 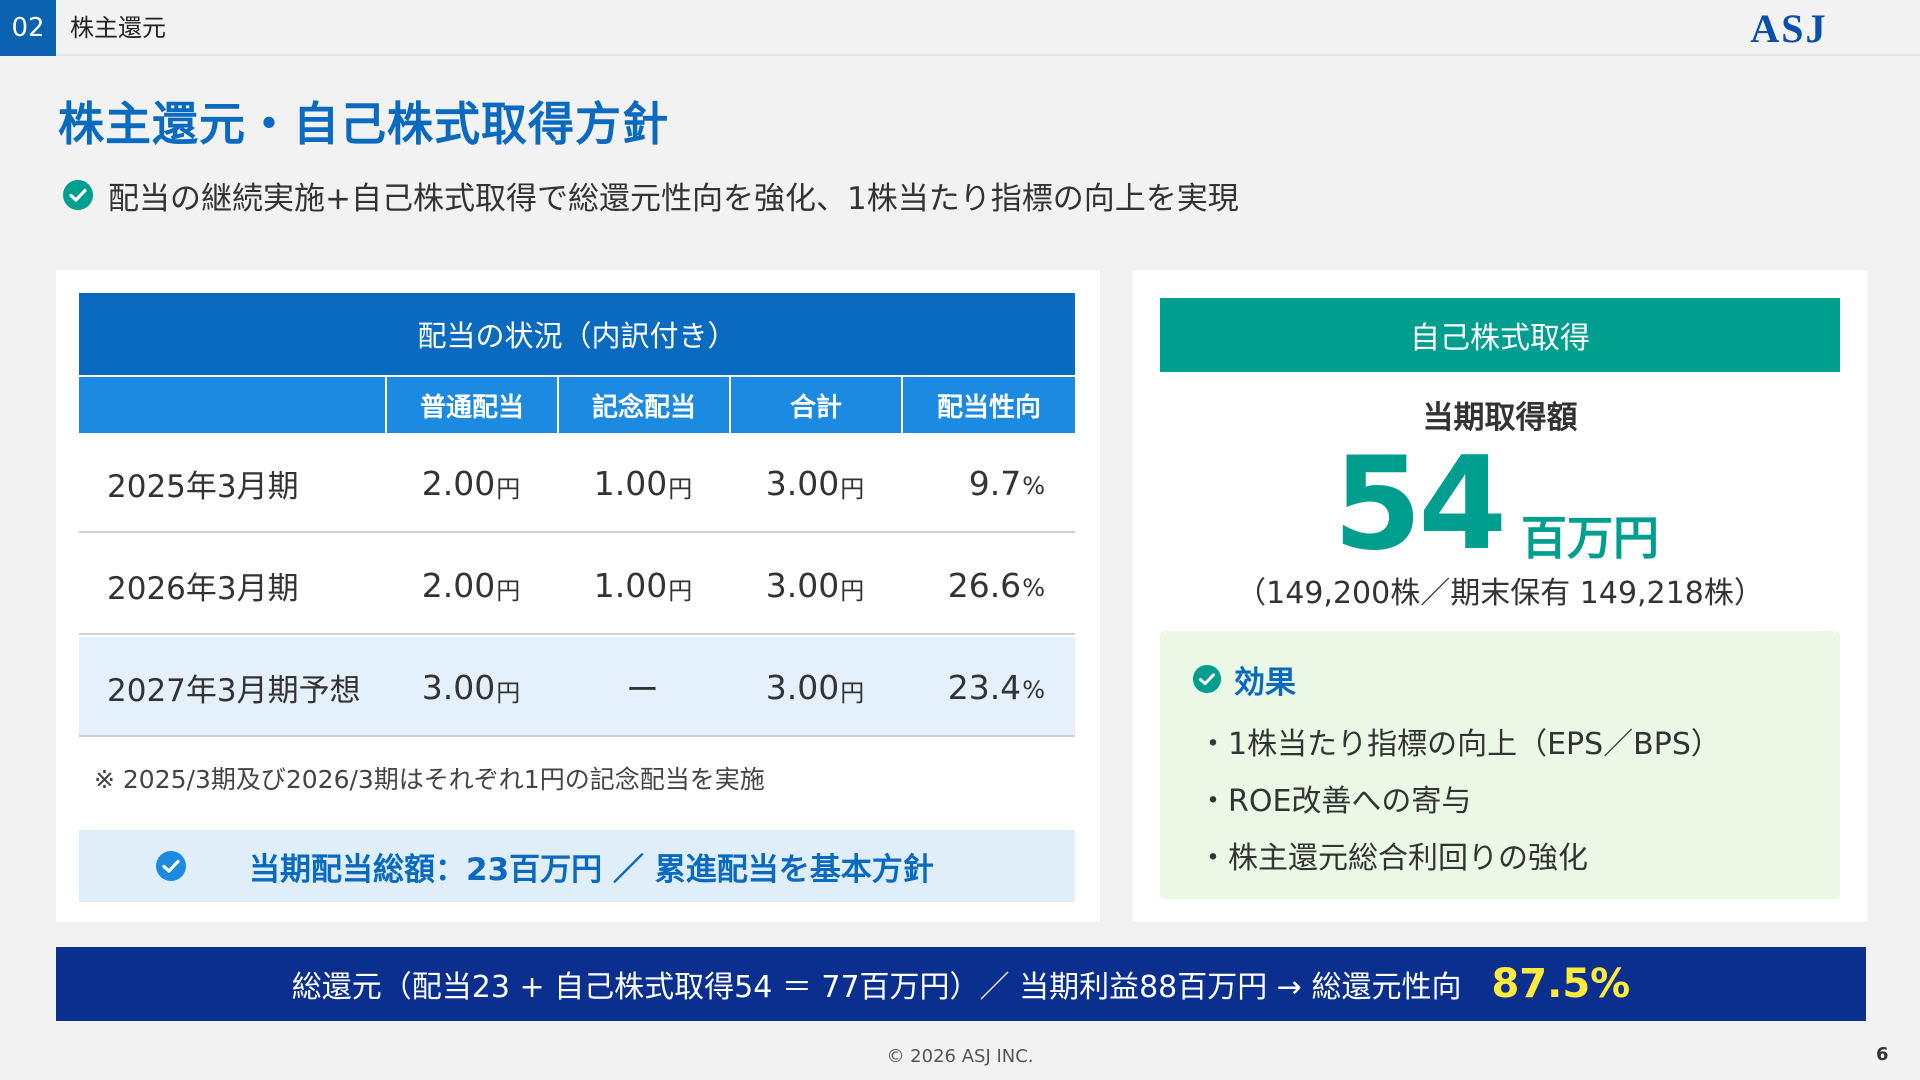 I want to click on dividend-summary-text: 当期配当総額：23百万円 ／ 累進配当を基本方針, so click(x=591, y=869).